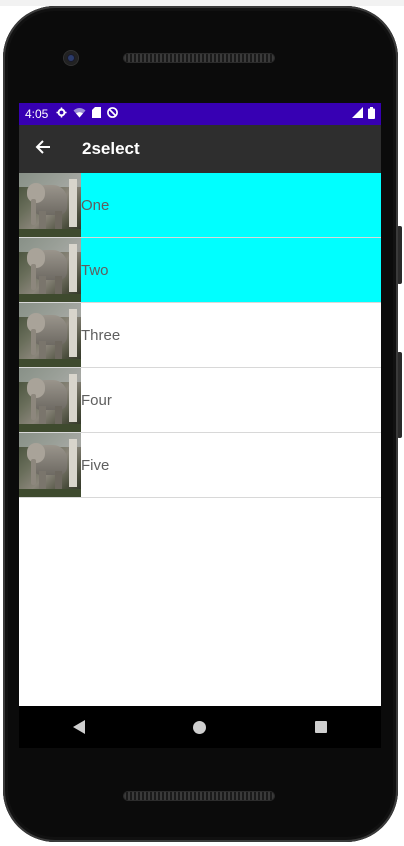 This screenshot has width=404, height=846. I want to click on status-time: 4:05, so click(37, 114).